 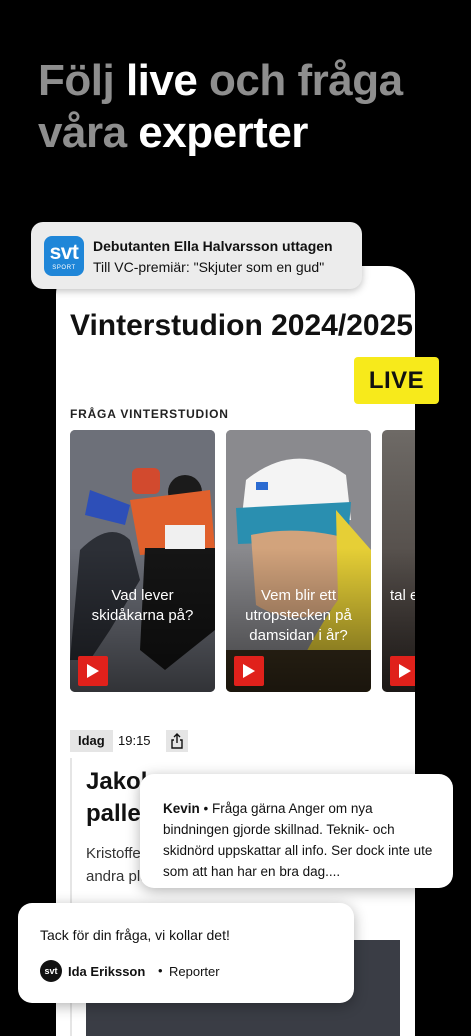 I want to click on app-icon-logo: svt, so click(x=64, y=252).